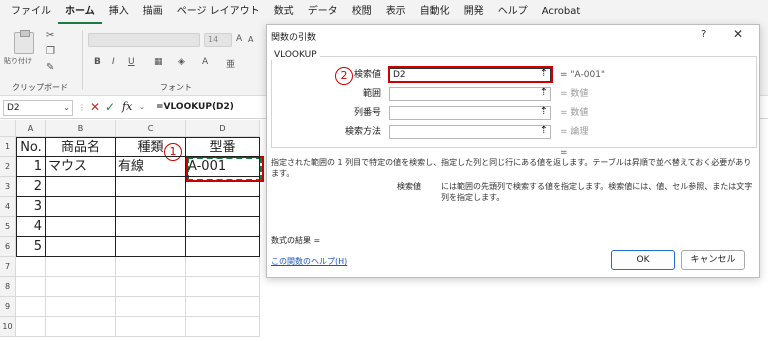 The height and width of the screenshot is (341, 768). I want to click on copy-icon: ❐, so click(50, 51).